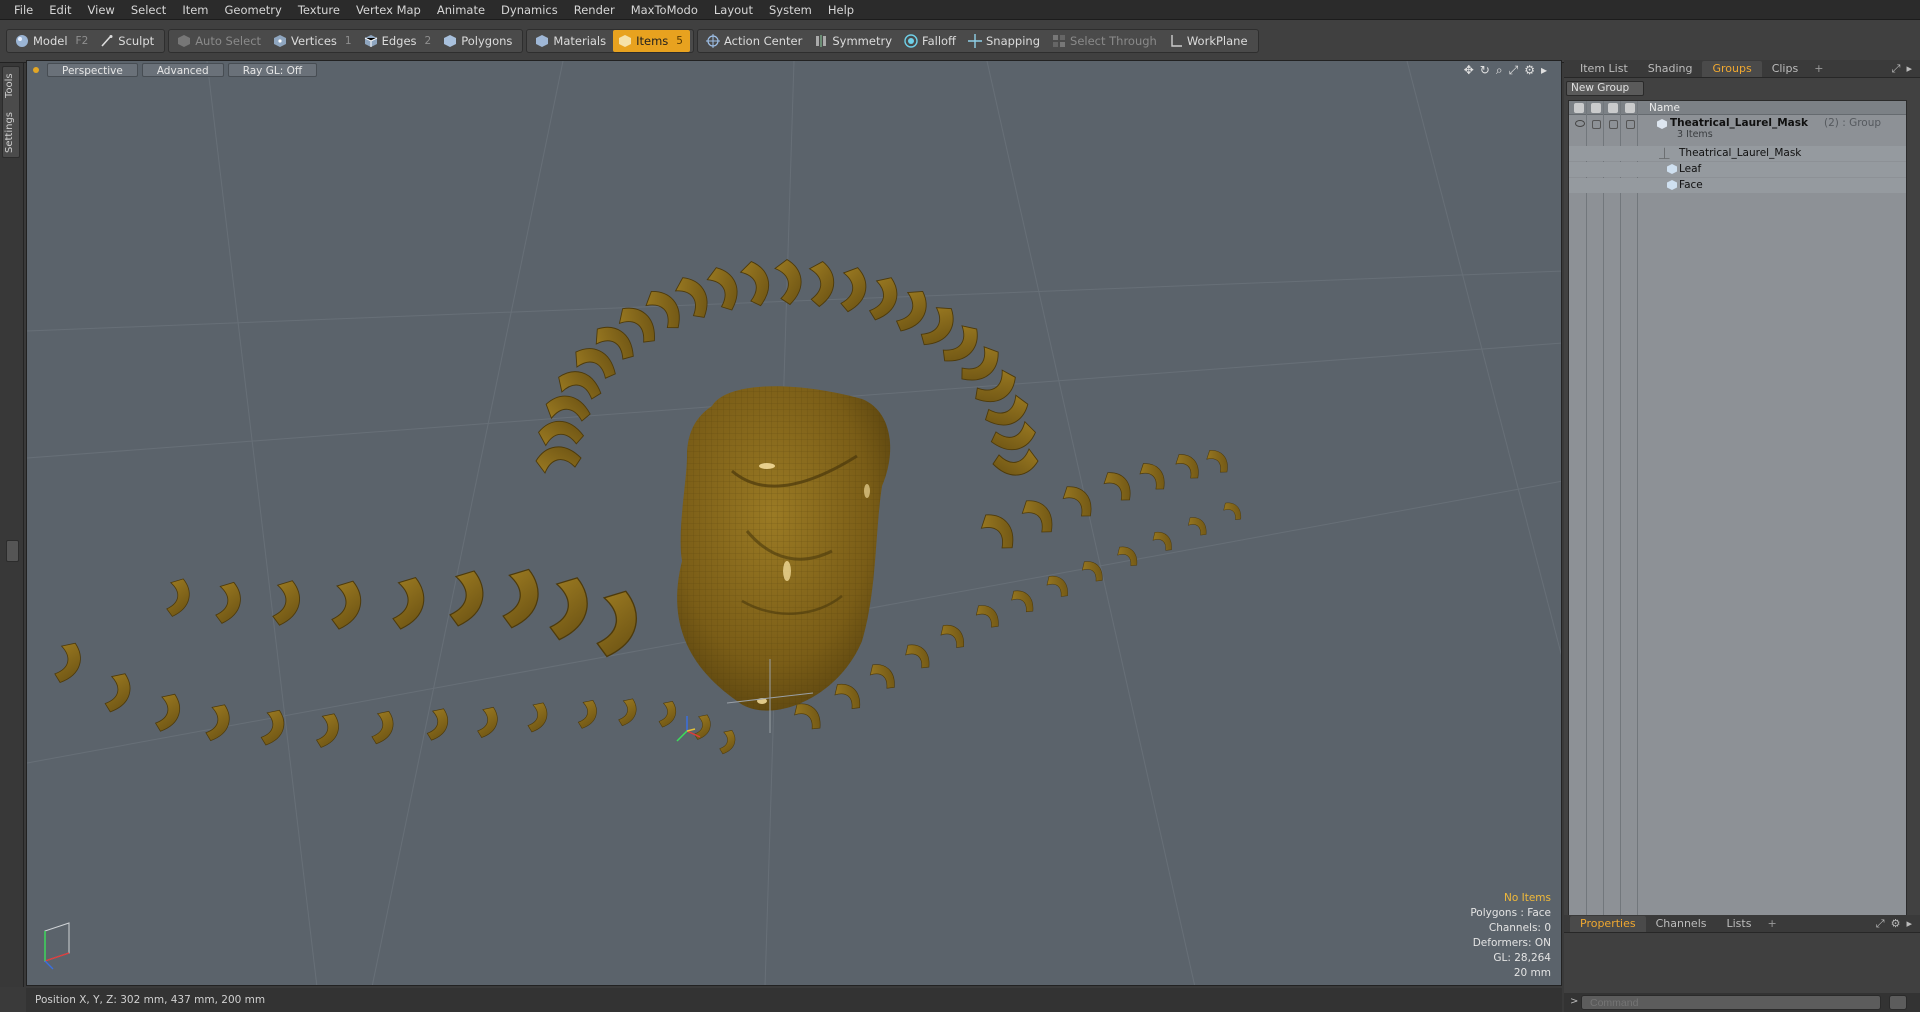  Describe the element at coordinates (253, 10) in the screenshot. I see `menu-geometry: Geometry` at that location.